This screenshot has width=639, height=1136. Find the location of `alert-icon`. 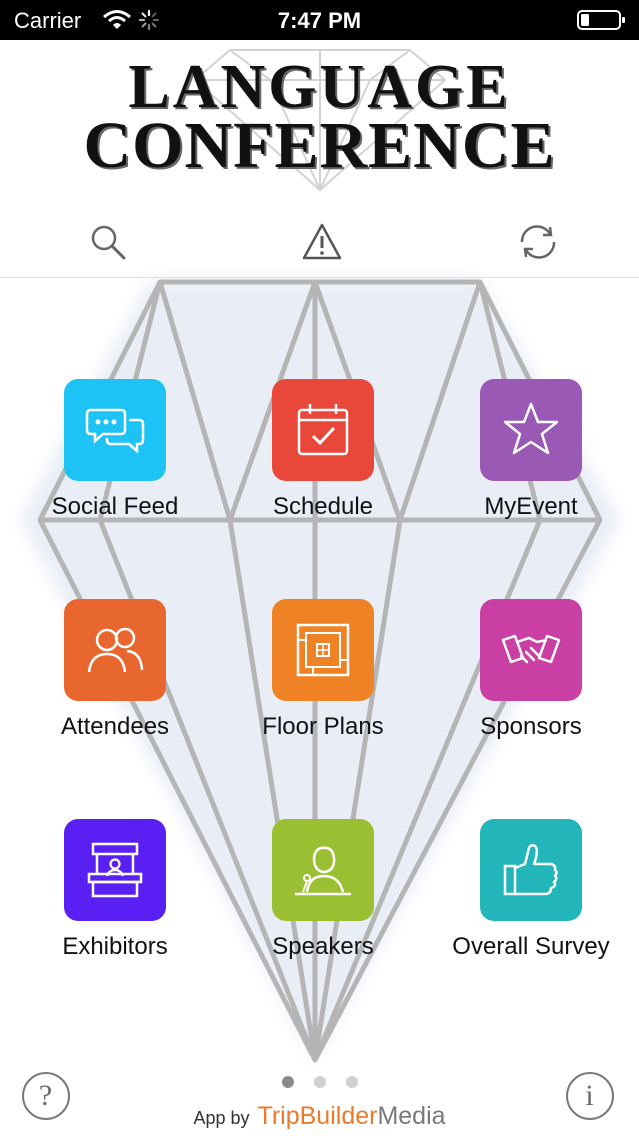

alert-icon is located at coordinates (322, 242).